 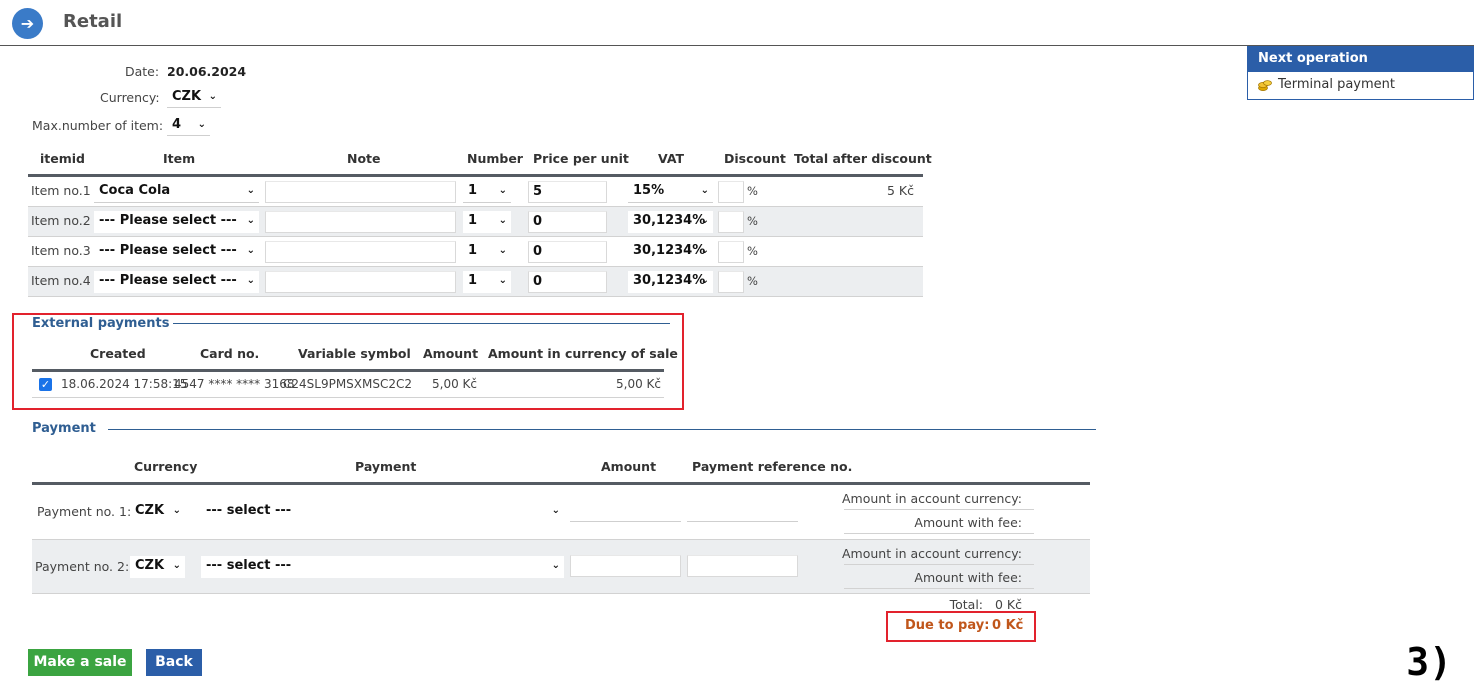 I want to click on due-label: Due to pay:, so click(x=947, y=625).